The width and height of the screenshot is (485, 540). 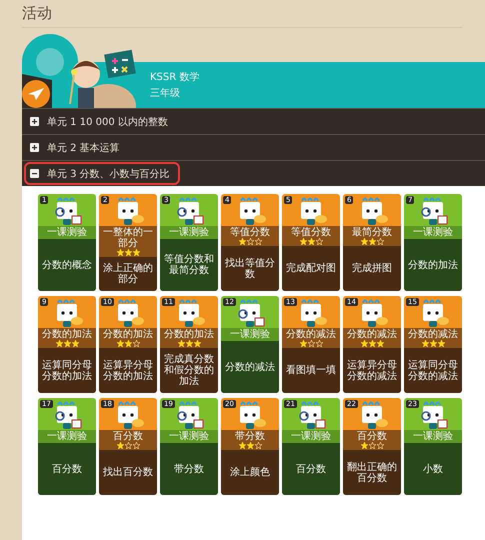 What do you see at coordinates (433, 265) in the screenshot?
I see `activity-title: 分数的加法` at bounding box center [433, 265].